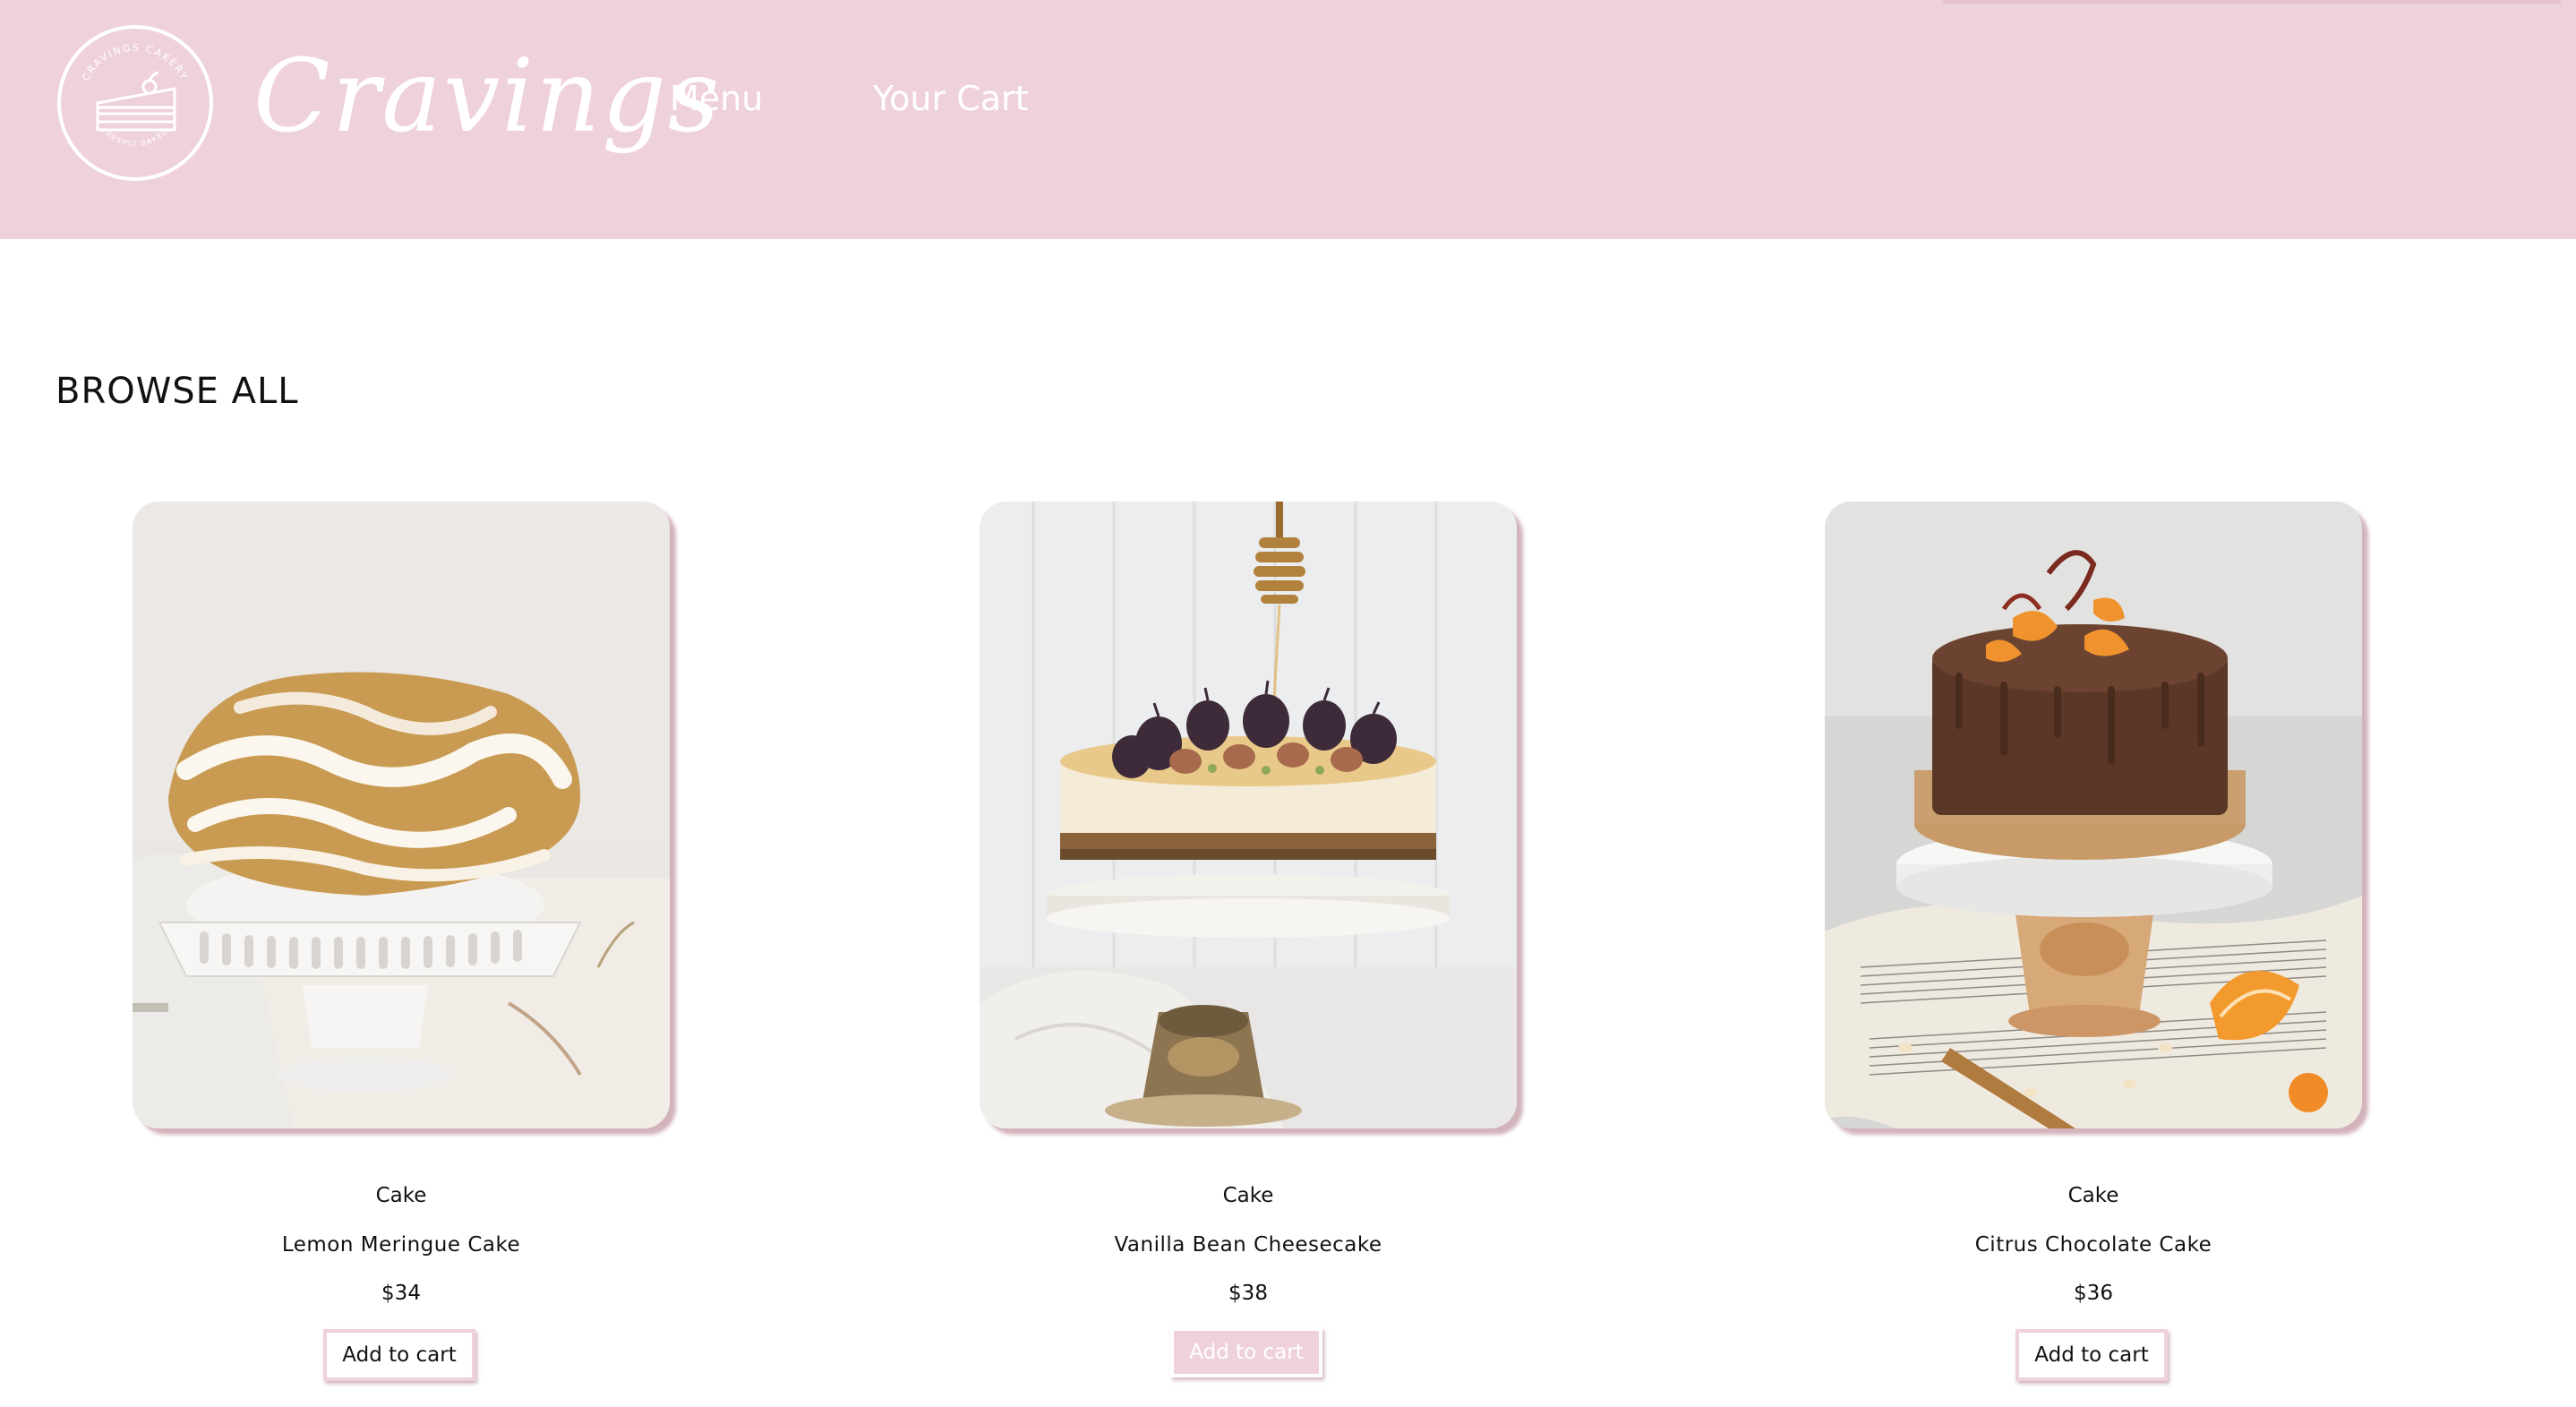 This screenshot has width=2576, height=1407. I want to click on product-price: $38, so click(1248, 1294).